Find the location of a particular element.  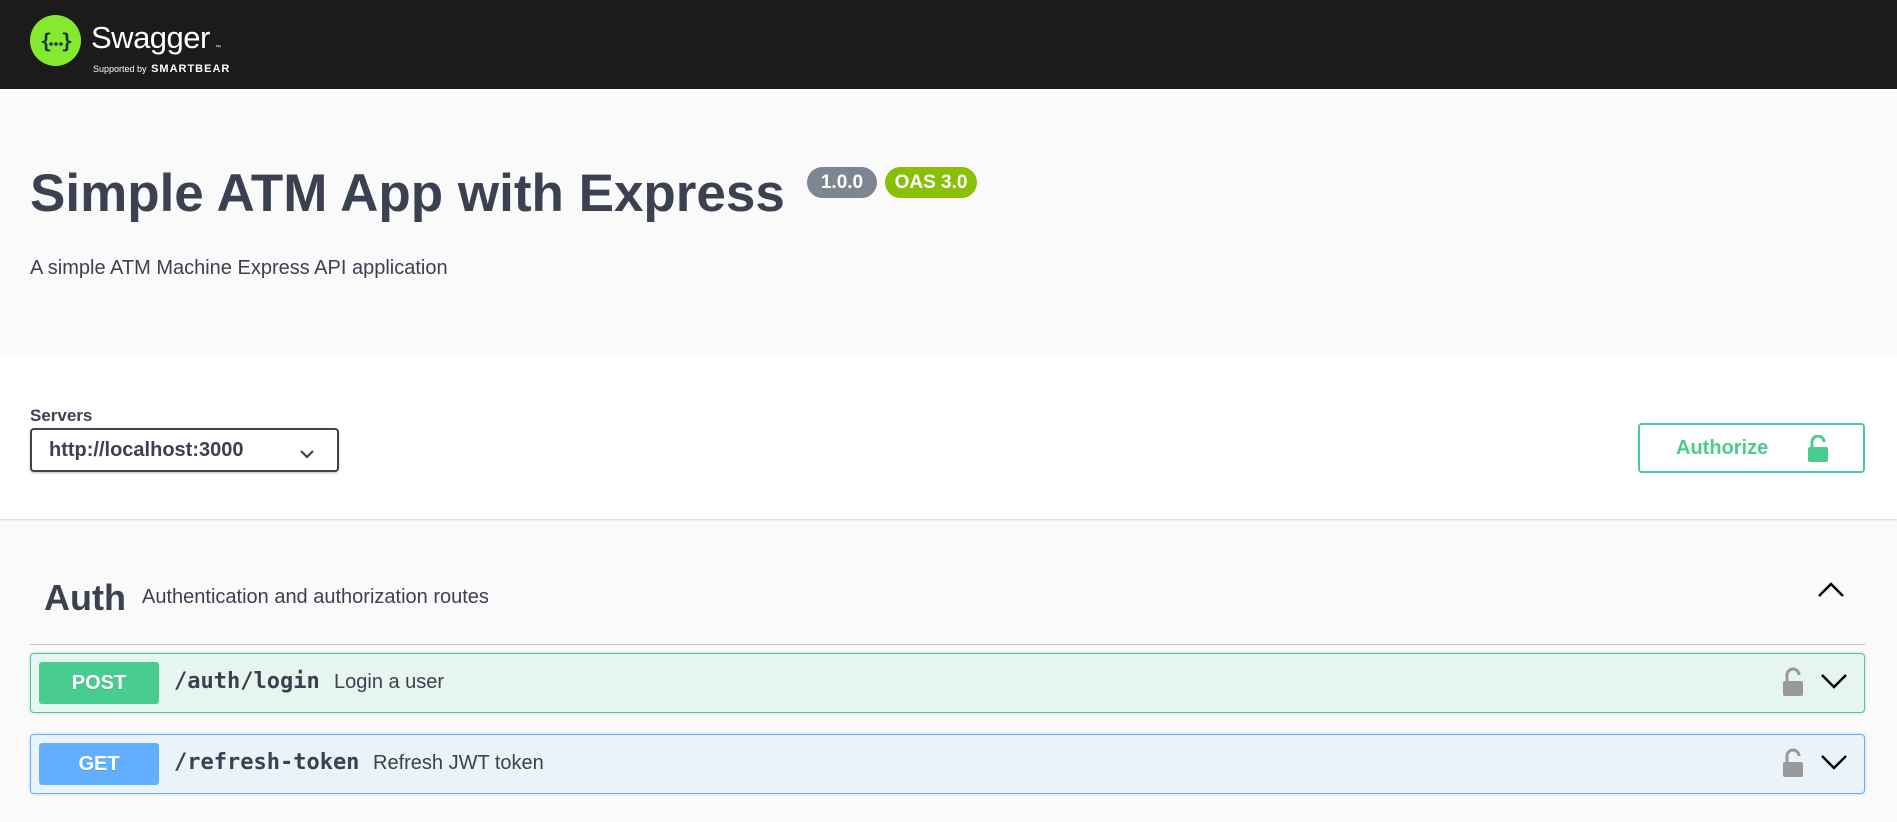

logo-subtitle-brand: SMARTBEAR is located at coordinates (191, 69).